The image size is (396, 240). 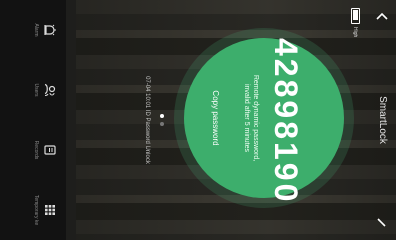 I want to click on nav-label: Records, so click(x=36, y=150).